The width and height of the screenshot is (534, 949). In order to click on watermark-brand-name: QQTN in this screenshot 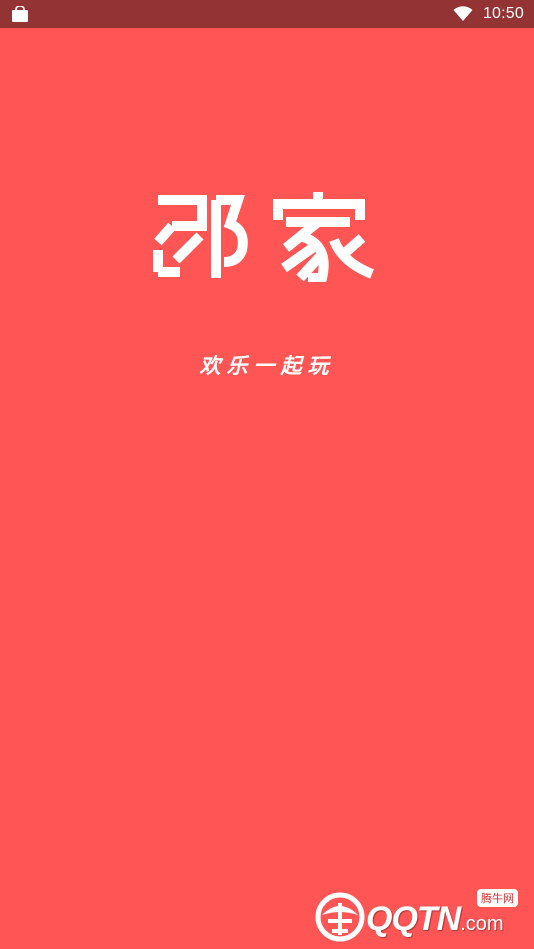, I will do `click(413, 919)`.